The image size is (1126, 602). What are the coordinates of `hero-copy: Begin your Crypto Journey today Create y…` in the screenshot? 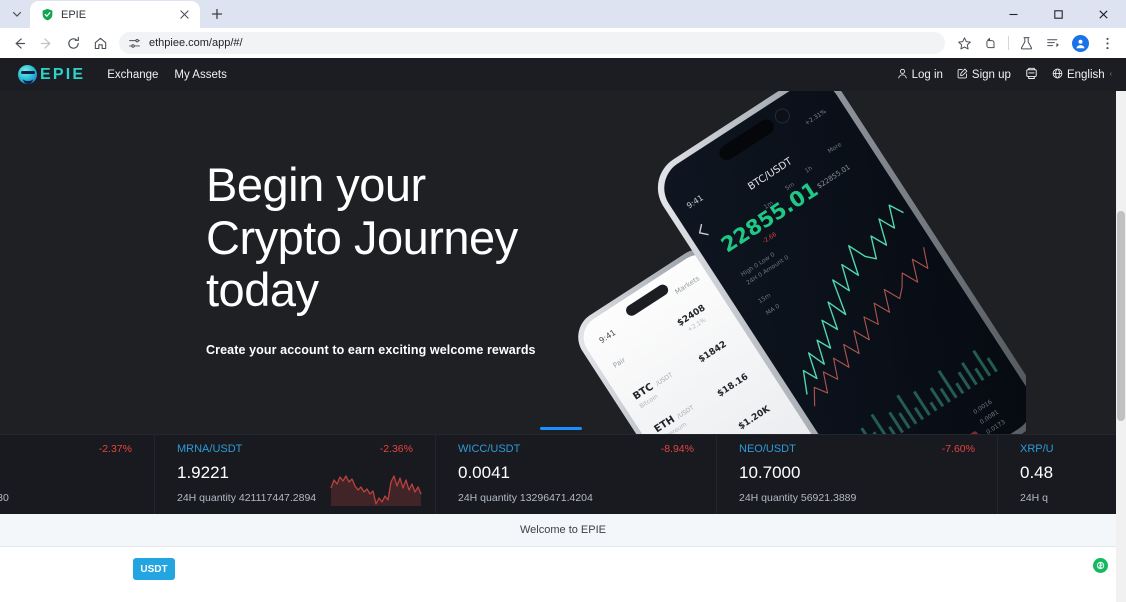 It's located at (371, 257).